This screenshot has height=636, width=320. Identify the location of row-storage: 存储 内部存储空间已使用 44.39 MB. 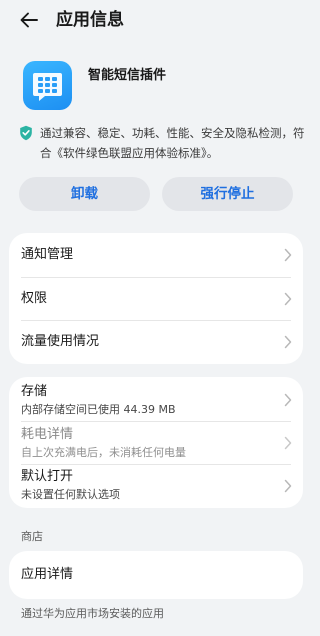
(156, 399).